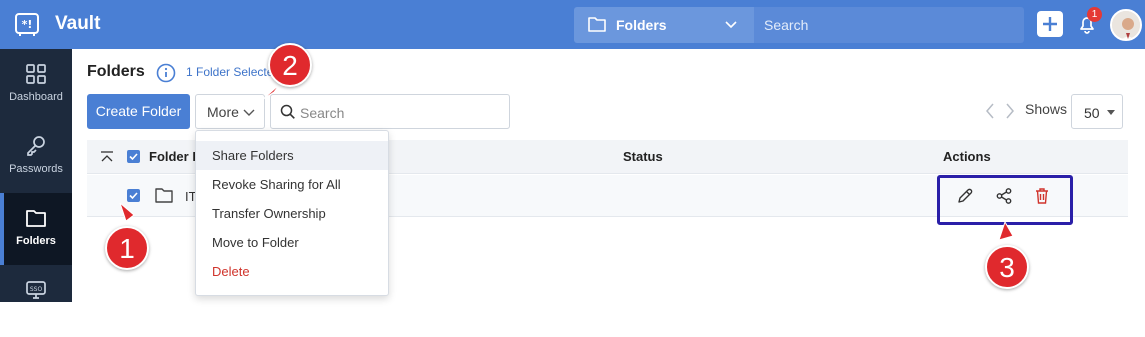 This screenshot has height=337, width=1145. I want to click on folder-selector-label: Folders, so click(641, 25).